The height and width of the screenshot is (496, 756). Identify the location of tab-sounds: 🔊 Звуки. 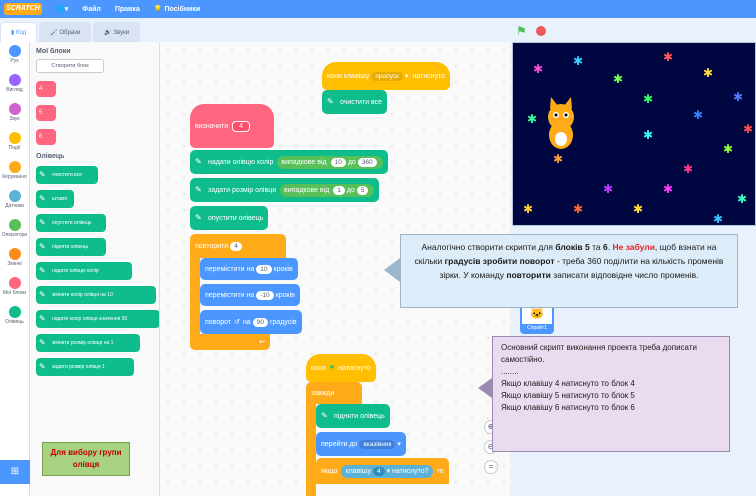
(117, 32).